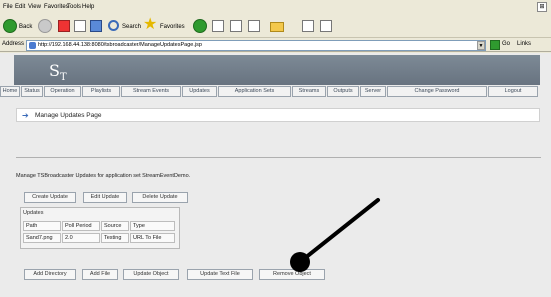 The width and height of the screenshot is (551, 297). I want to click on annotation-arrow, so click(335, 235).